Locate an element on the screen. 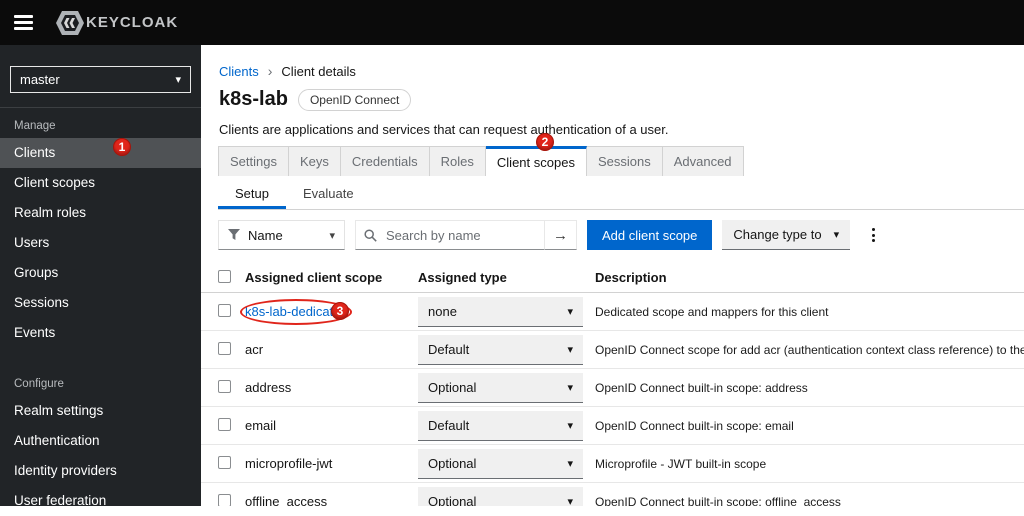 The height and width of the screenshot is (516, 1024). sidebar-item-client-scopes: Client scopes is located at coordinates (100, 183).